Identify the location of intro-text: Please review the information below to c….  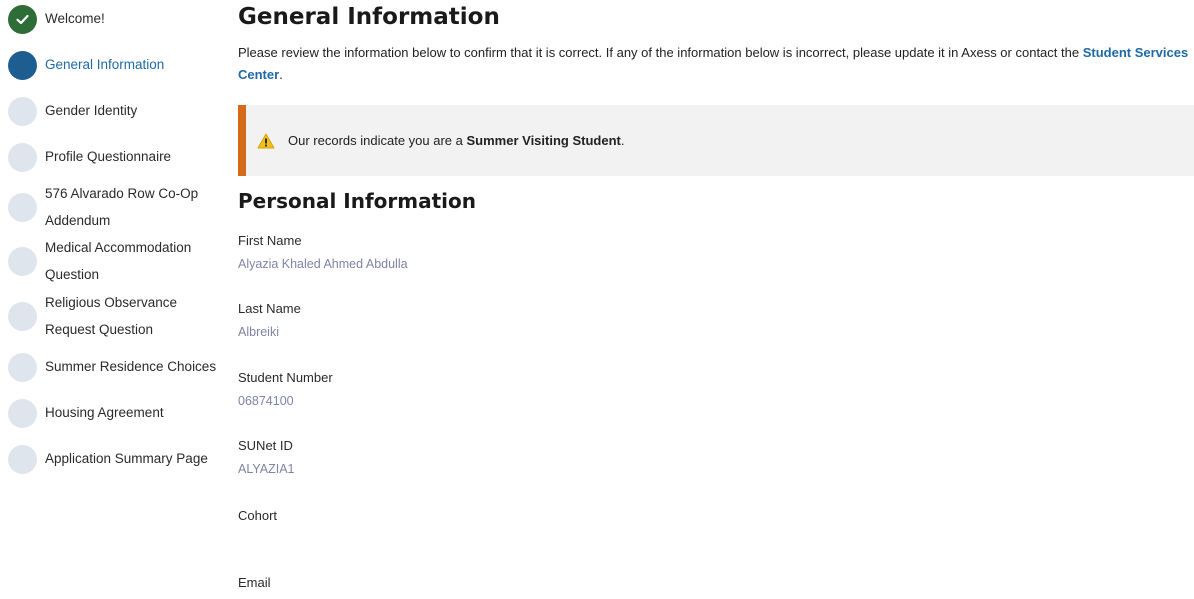
(716, 64).